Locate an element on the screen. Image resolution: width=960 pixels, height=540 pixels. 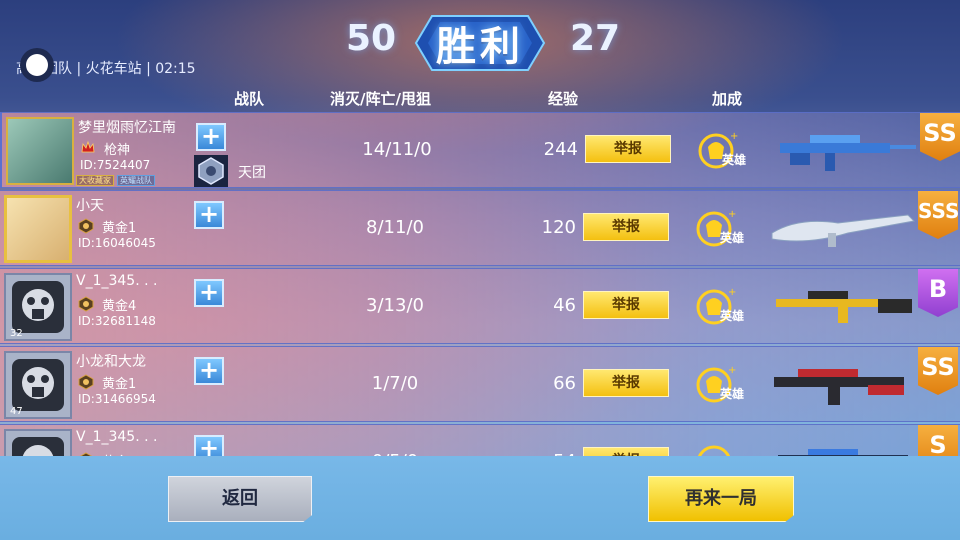
player-name: 小龙和大龙 is located at coordinates (111, 362).